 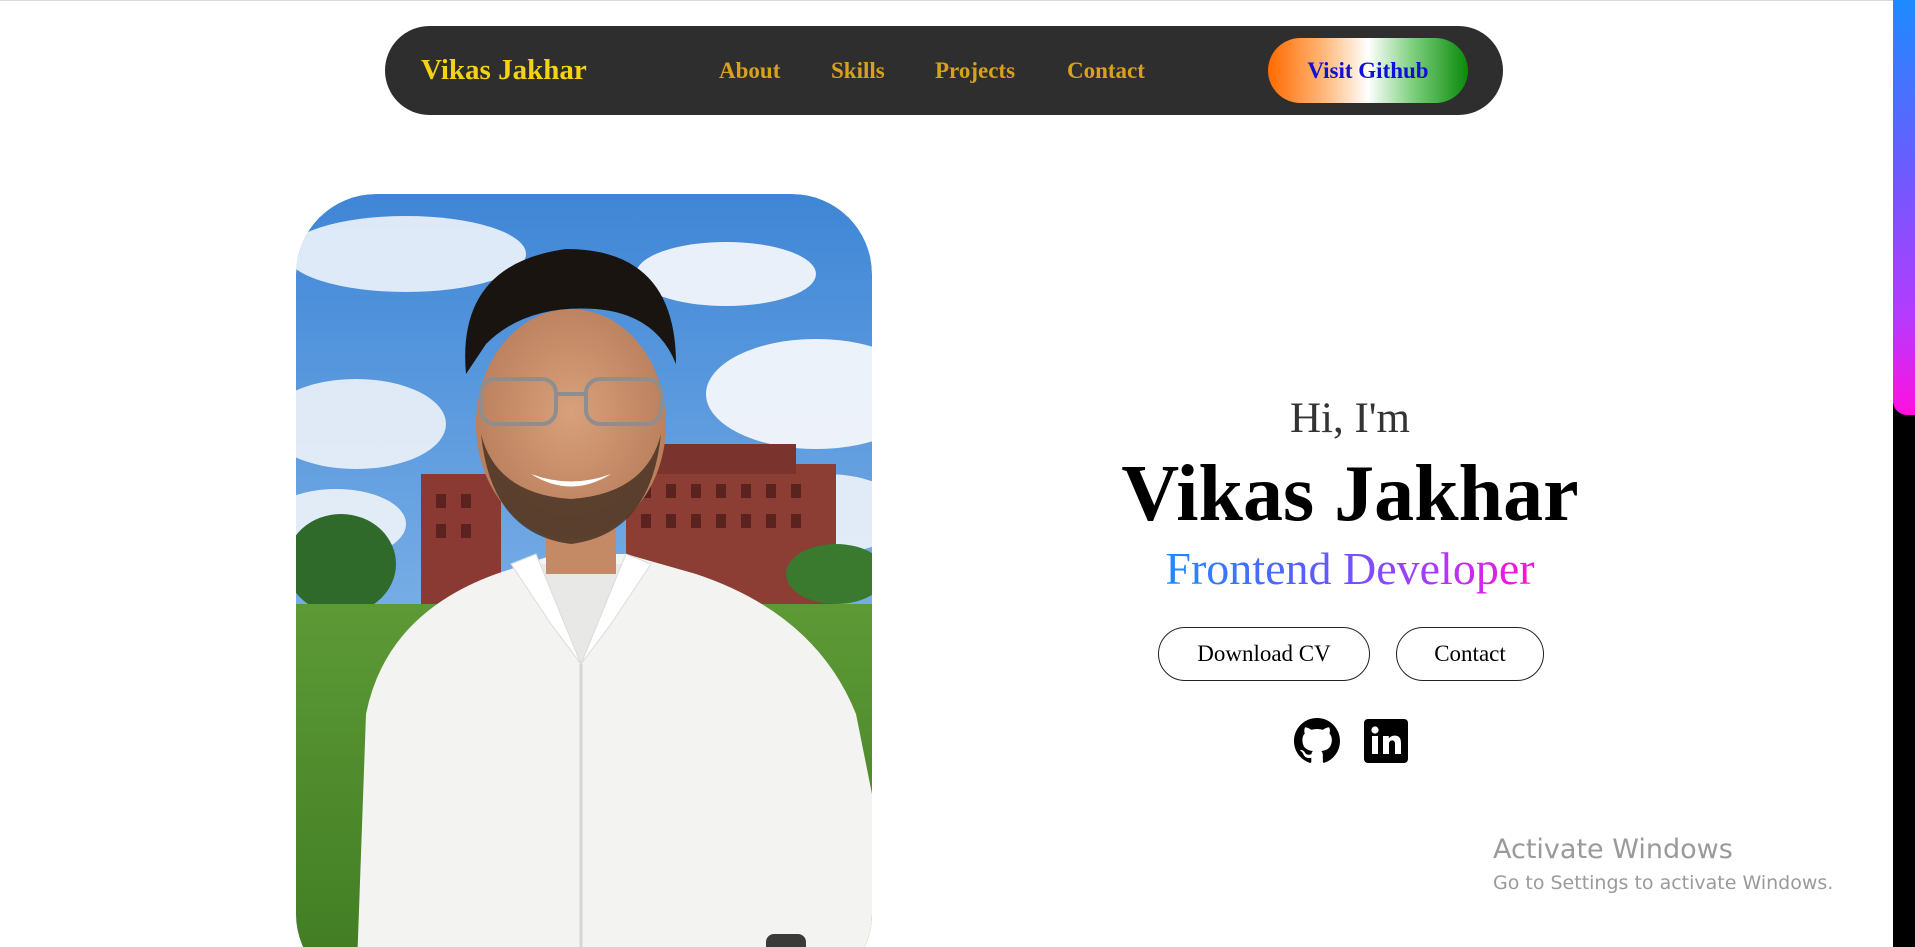 What do you see at coordinates (858, 70) in the screenshot?
I see `nav-link-skills: Skills` at bounding box center [858, 70].